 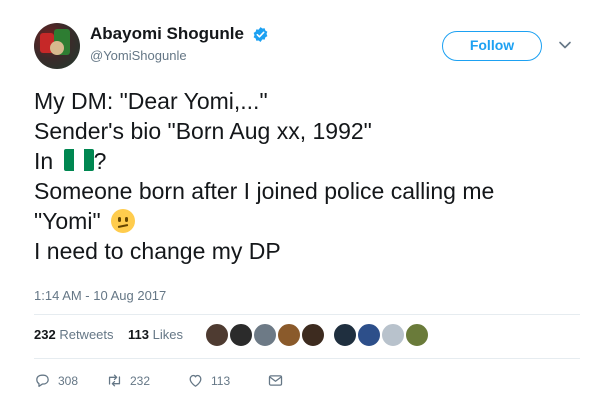 What do you see at coordinates (44, 161) in the screenshot?
I see `tweet-line-text: In` at bounding box center [44, 161].